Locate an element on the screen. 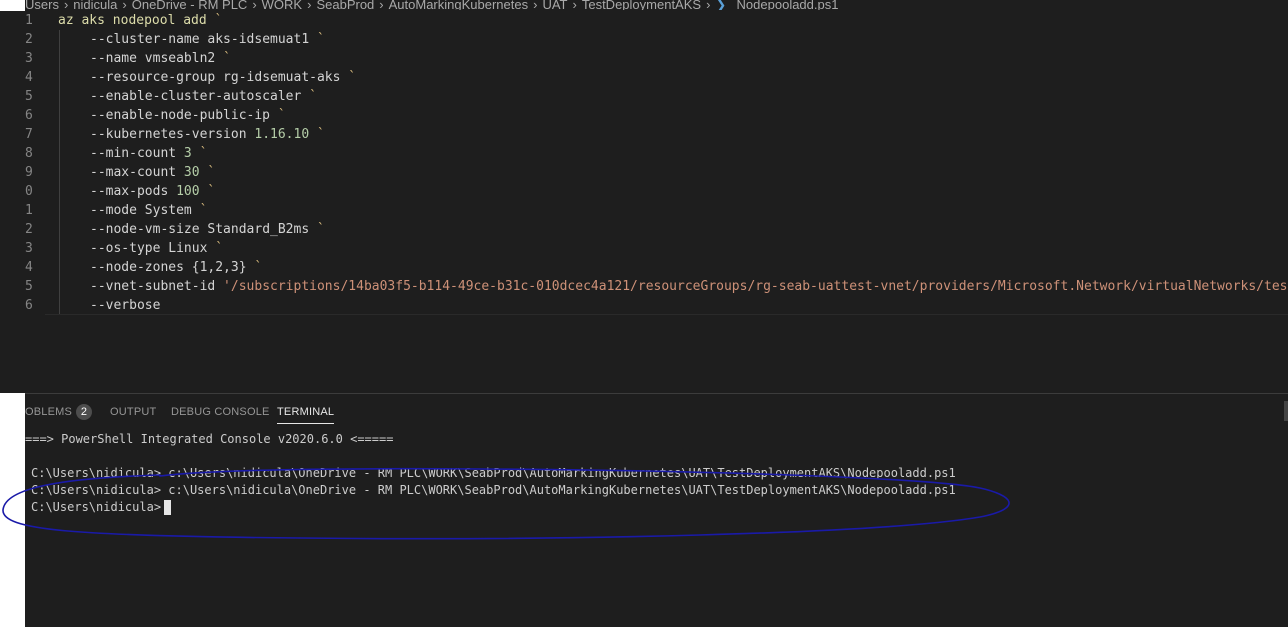 Image resolution: width=1288 pixels, height=627 pixels. code-token-num: 30 is located at coordinates (188, 172).